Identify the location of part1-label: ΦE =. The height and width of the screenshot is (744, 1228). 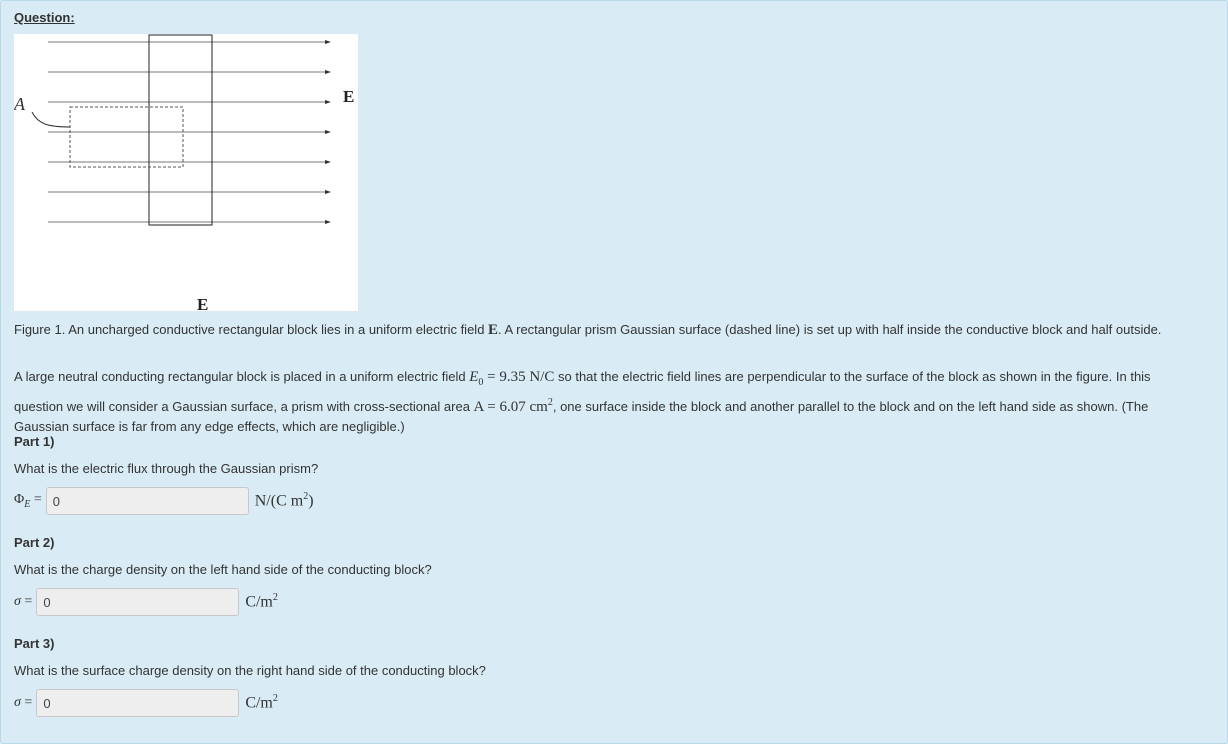
(28, 501).